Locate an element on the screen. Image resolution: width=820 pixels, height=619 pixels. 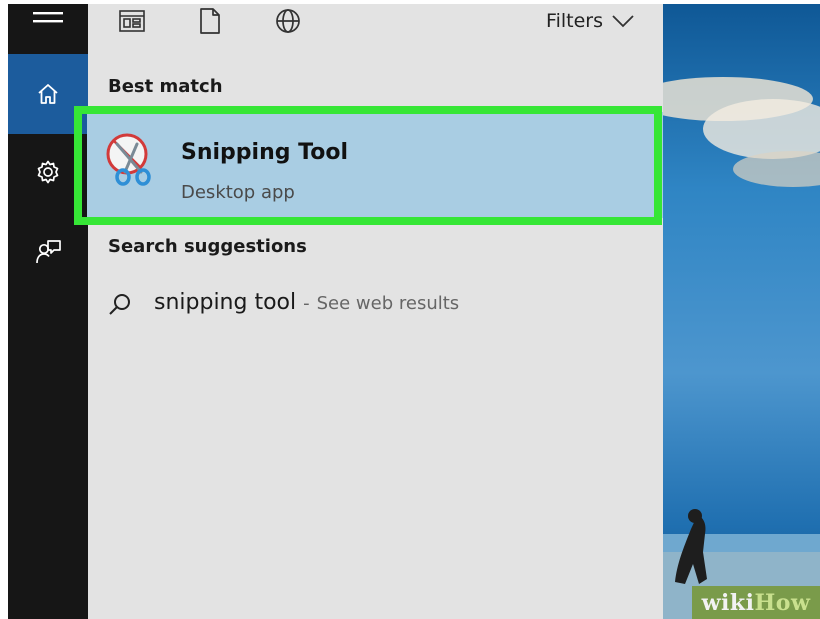
globe-icon is located at coordinates (288, 21).